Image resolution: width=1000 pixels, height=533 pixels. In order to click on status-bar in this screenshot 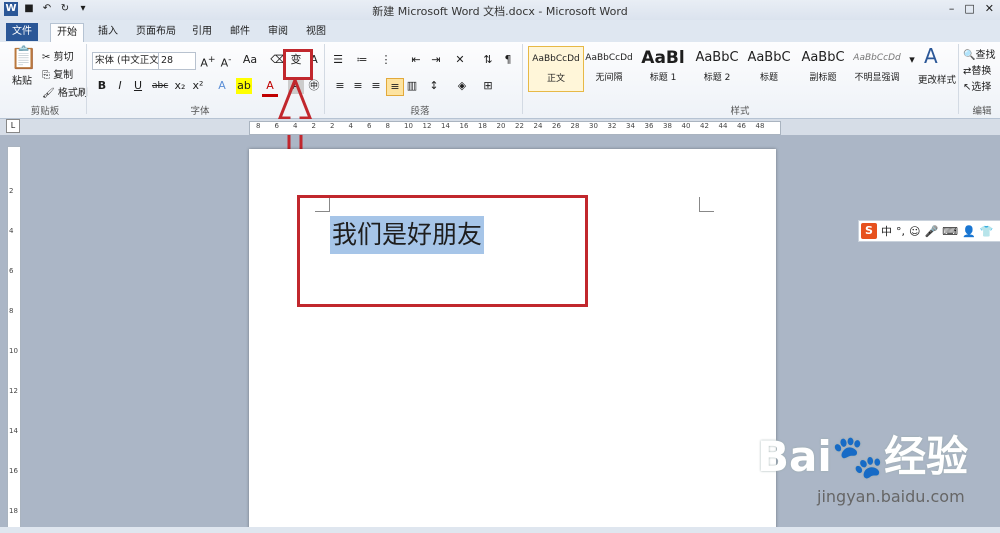, I will do `click(500, 530)`.